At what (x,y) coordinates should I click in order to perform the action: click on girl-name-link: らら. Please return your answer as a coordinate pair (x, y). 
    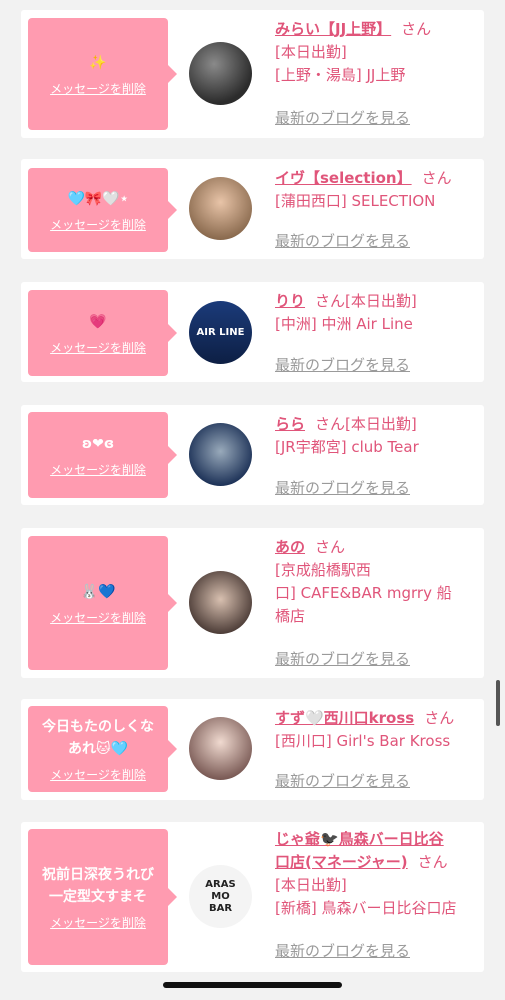
    Looking at the image, I should click on (290, 424).